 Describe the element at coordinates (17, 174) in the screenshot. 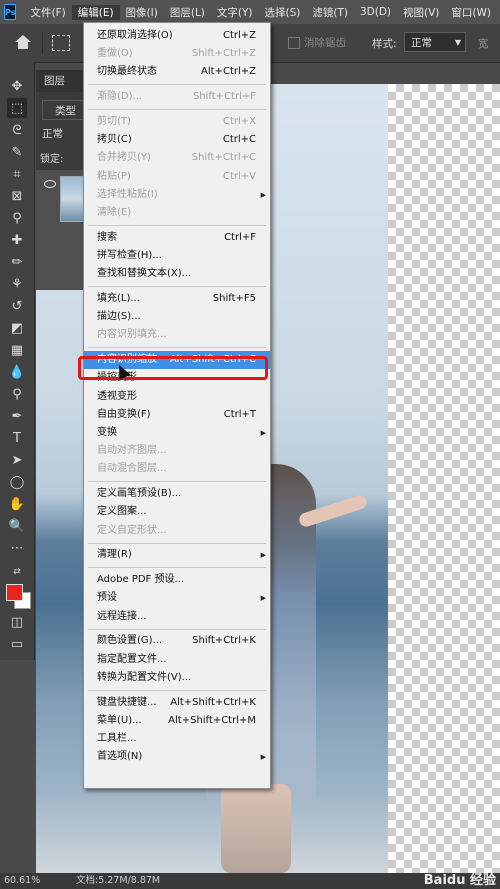

I see `crop-tool-icon: ⌗` at that location.